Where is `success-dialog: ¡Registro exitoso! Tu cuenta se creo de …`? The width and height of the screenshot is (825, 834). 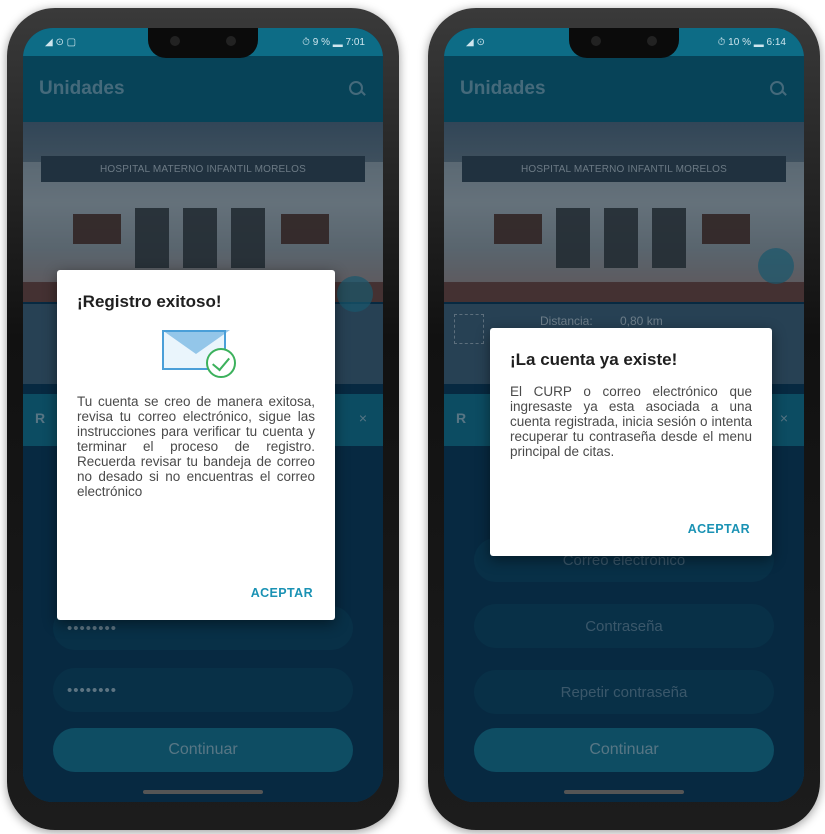 success-dialog: ¡Registro exitoso! Tu cuenta se creo de … is located at coordinates (196, 445).